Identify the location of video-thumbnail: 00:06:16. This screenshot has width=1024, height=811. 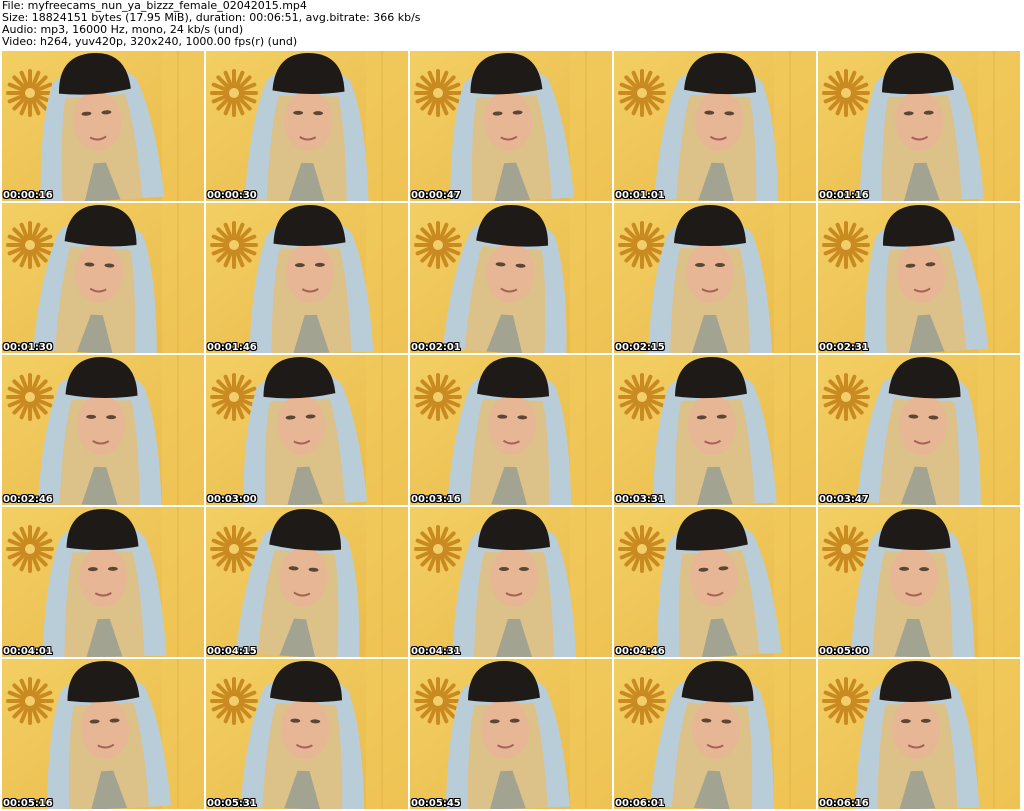
(919, 734).